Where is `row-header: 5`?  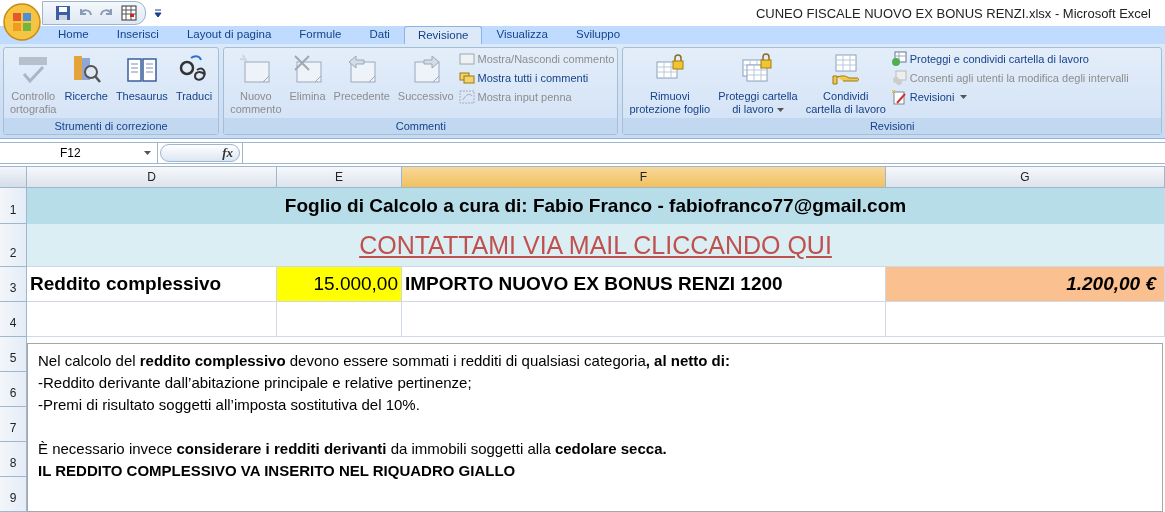
row-header: 5 is located at coordinates (13, 354).